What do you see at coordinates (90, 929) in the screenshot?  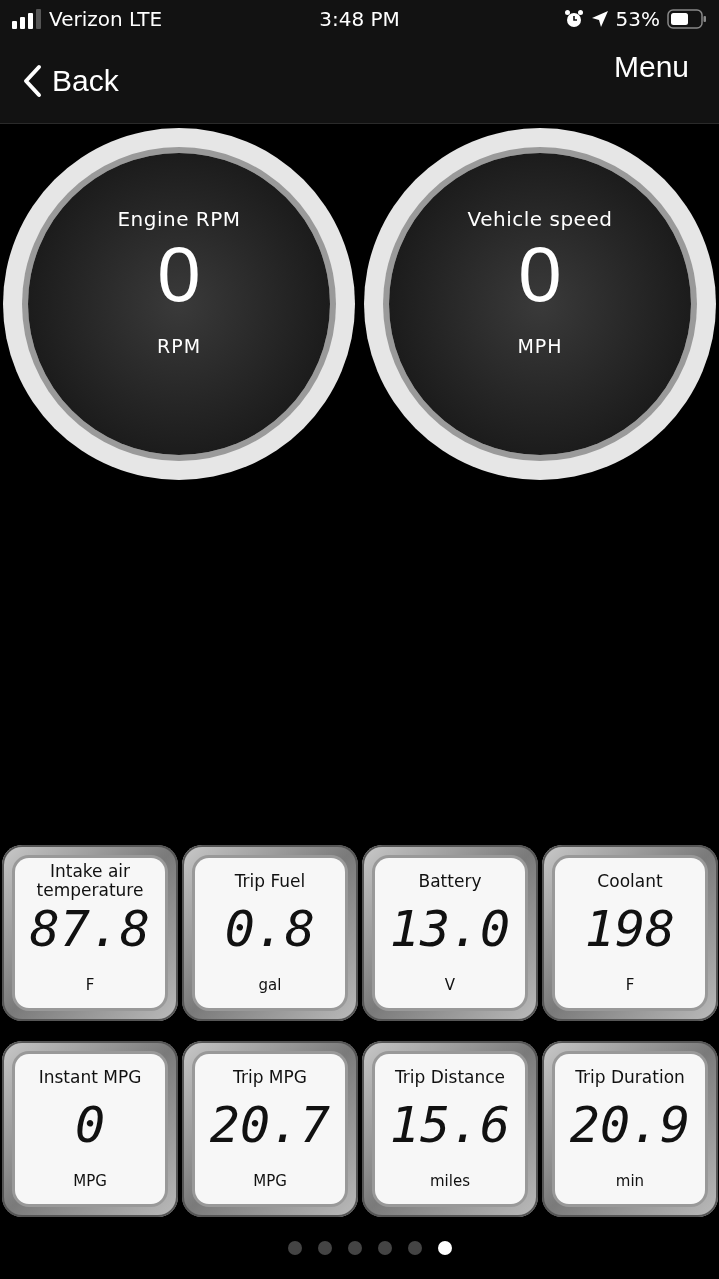 I see `tile-value: 87.8` at bounding box center [90, 929].